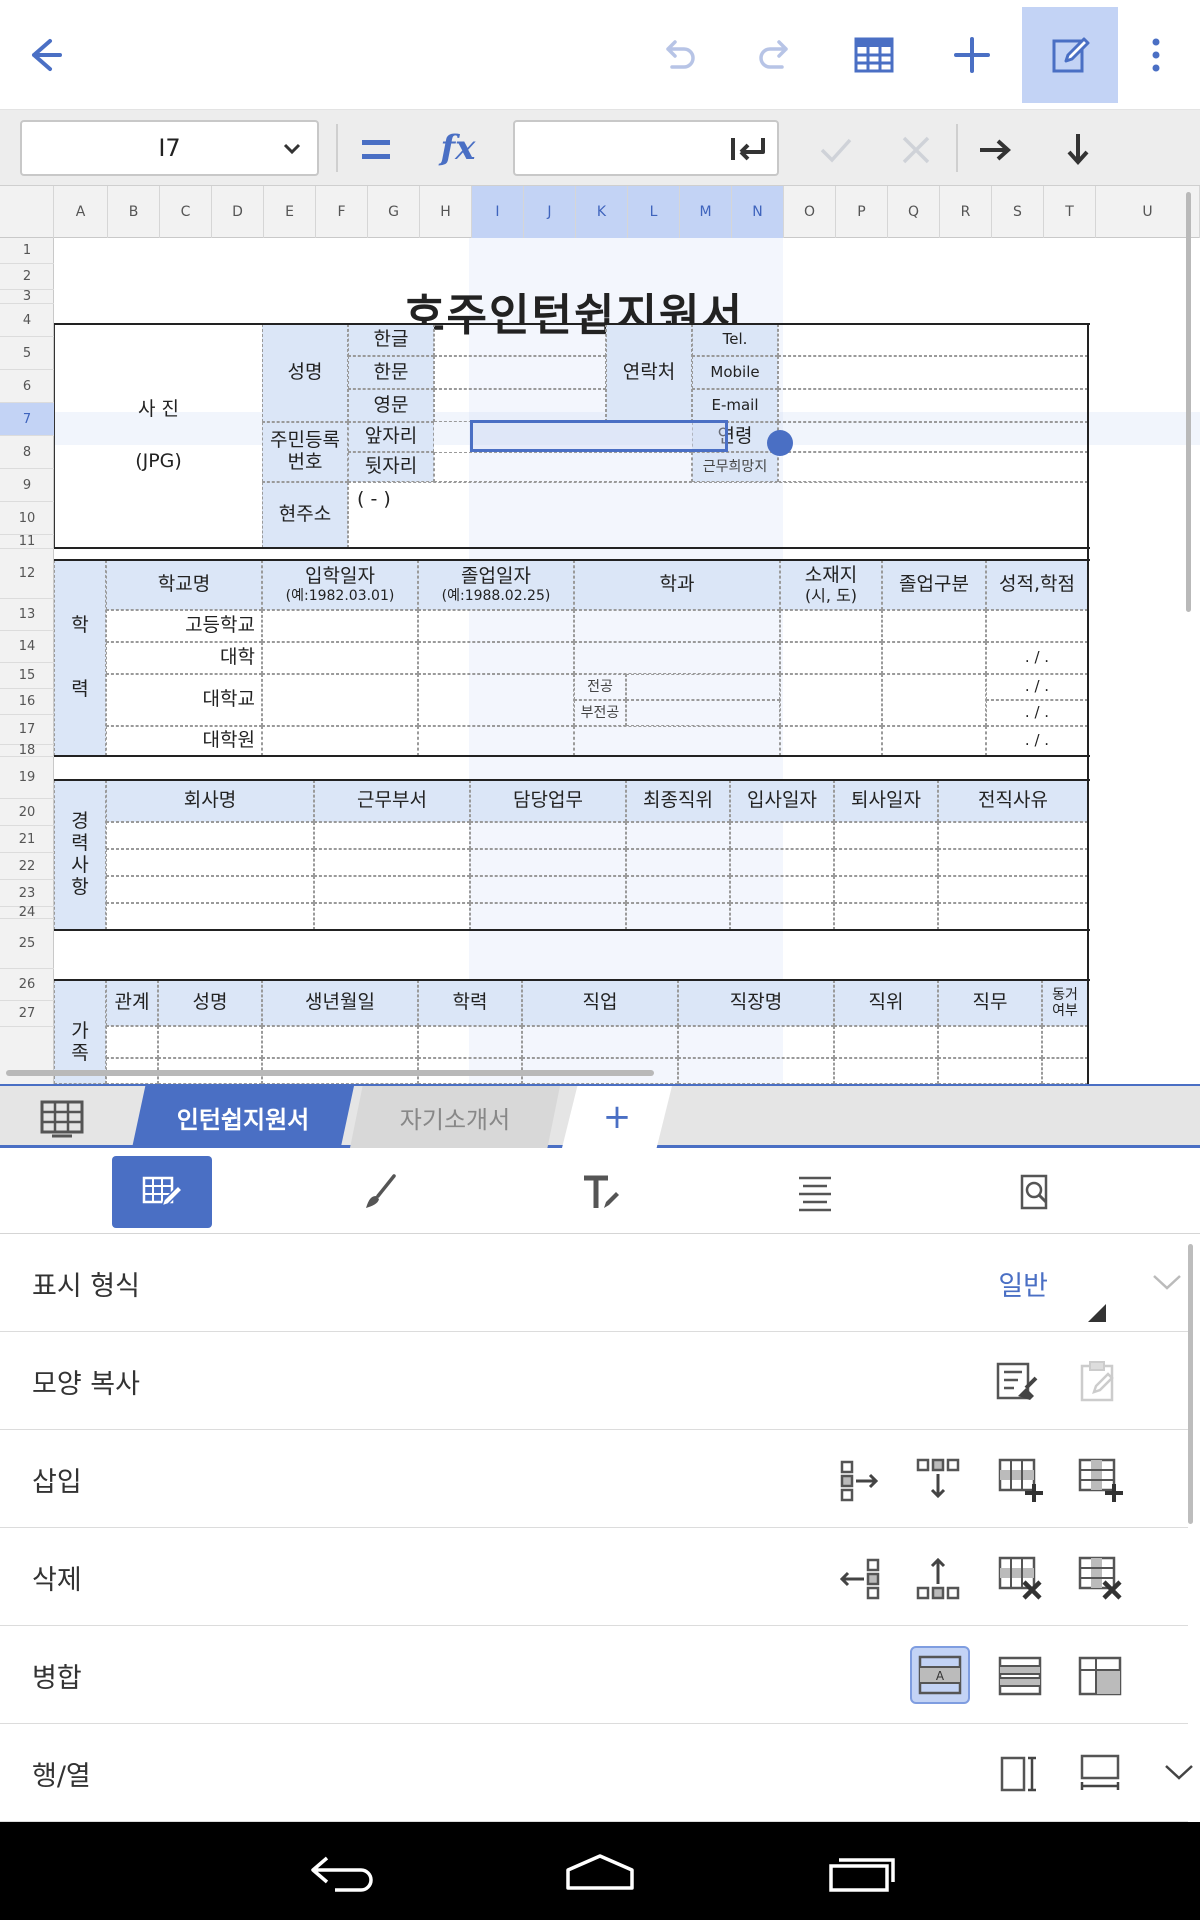  What do you see at coordinates (703, 687) in the screenshot?
I see `major-cell` at bounding box center [703, 687].